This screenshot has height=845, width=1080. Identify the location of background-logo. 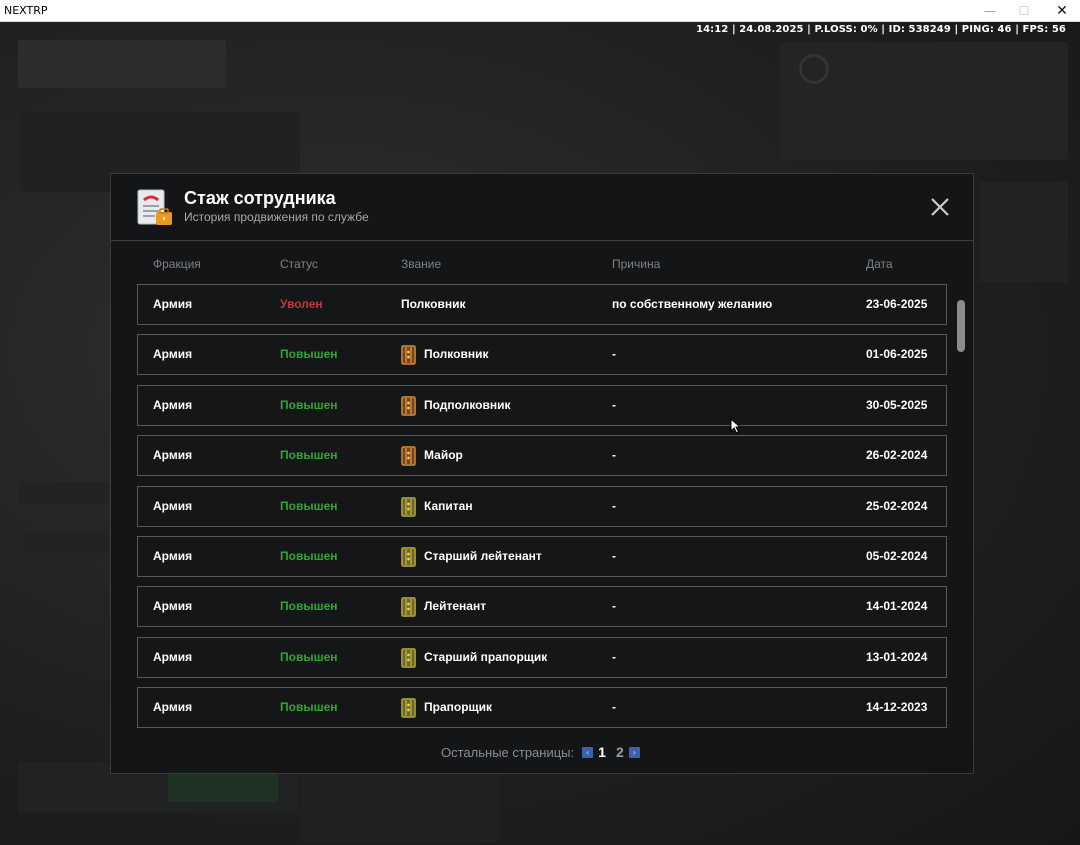
(122, 64).